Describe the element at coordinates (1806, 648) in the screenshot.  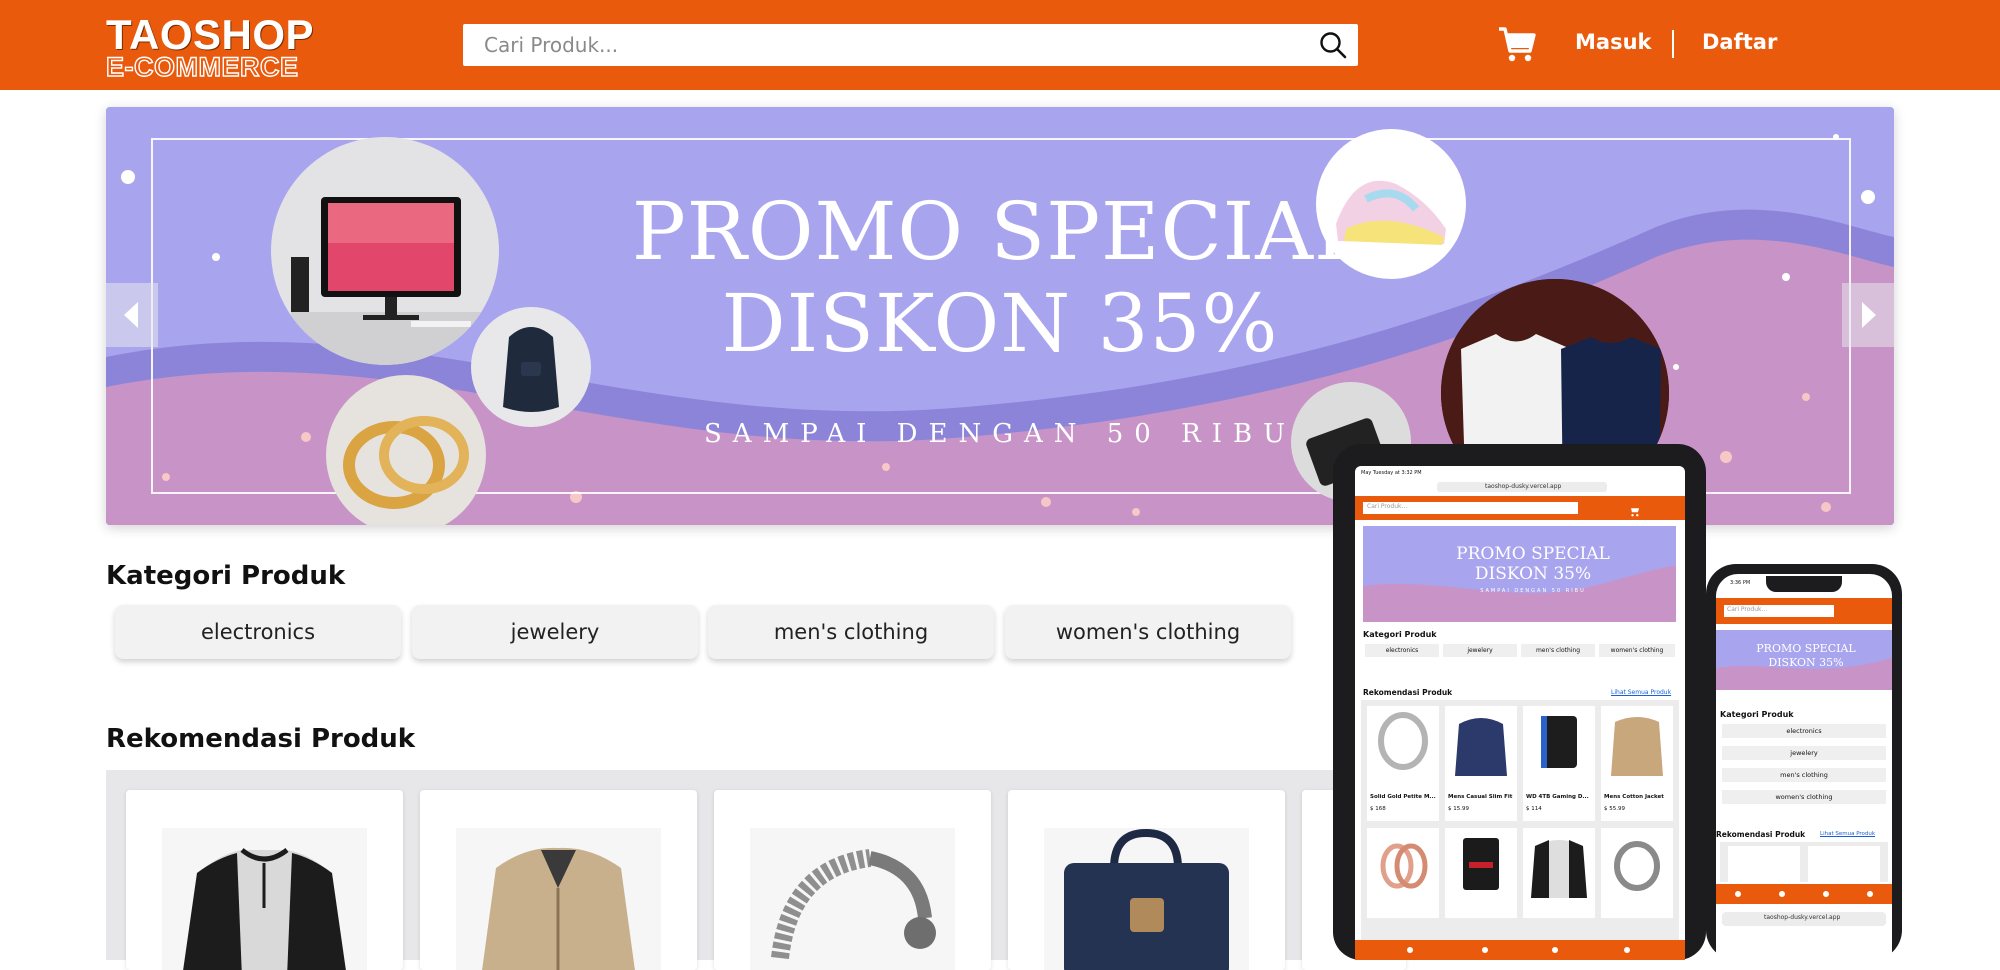
I see `phone-banner-line1: PROMO SPECIAL` at that location.